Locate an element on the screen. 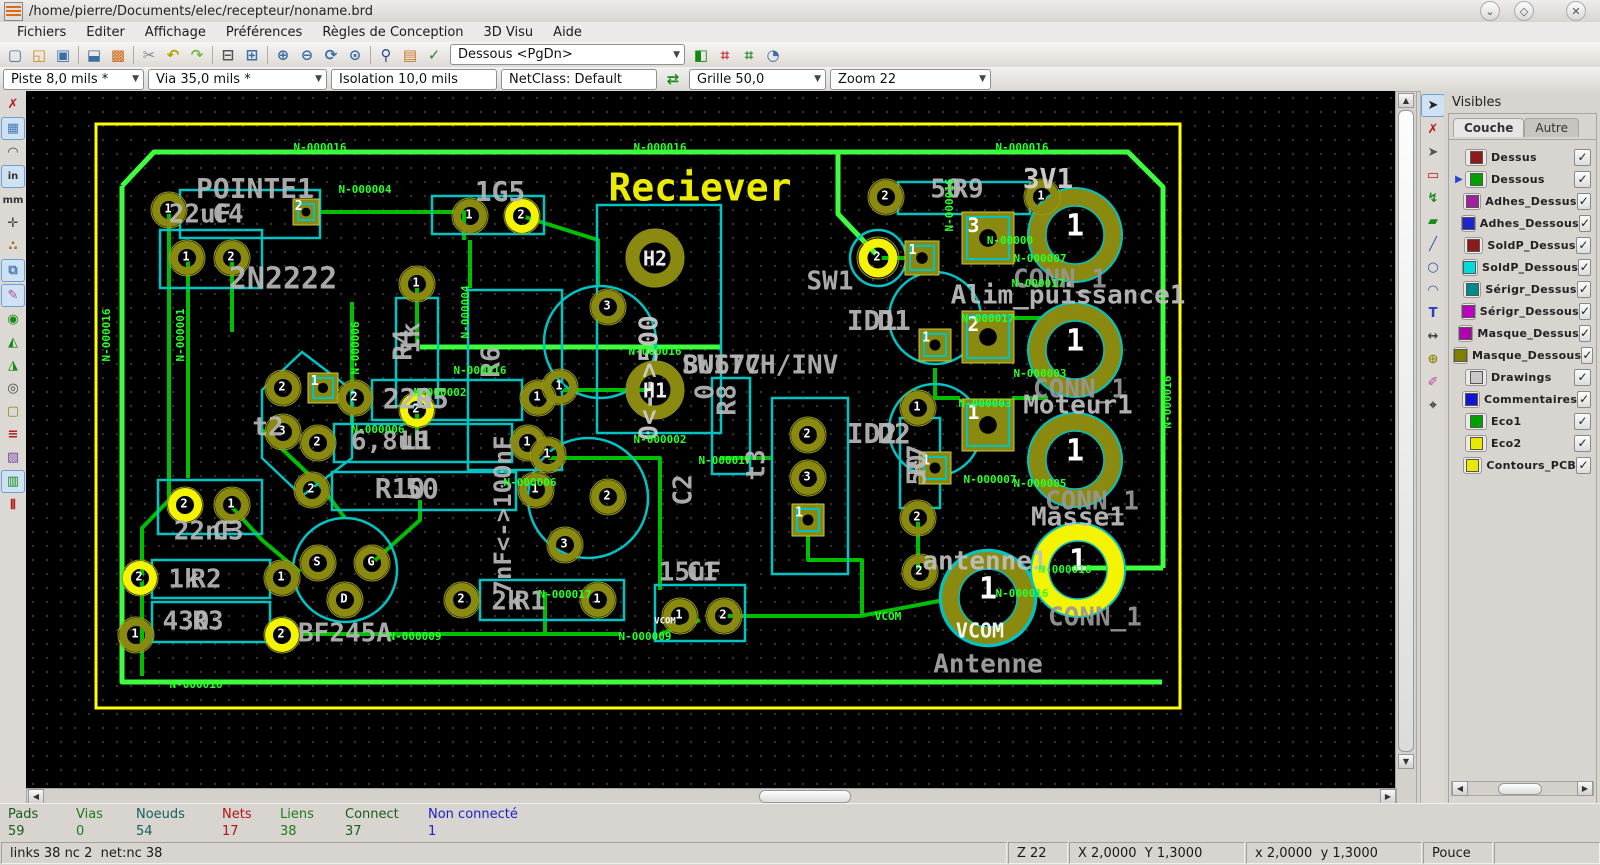 The image size is (1600, 865). open-board-icon: ◱ is located at coordinates (39, 55).